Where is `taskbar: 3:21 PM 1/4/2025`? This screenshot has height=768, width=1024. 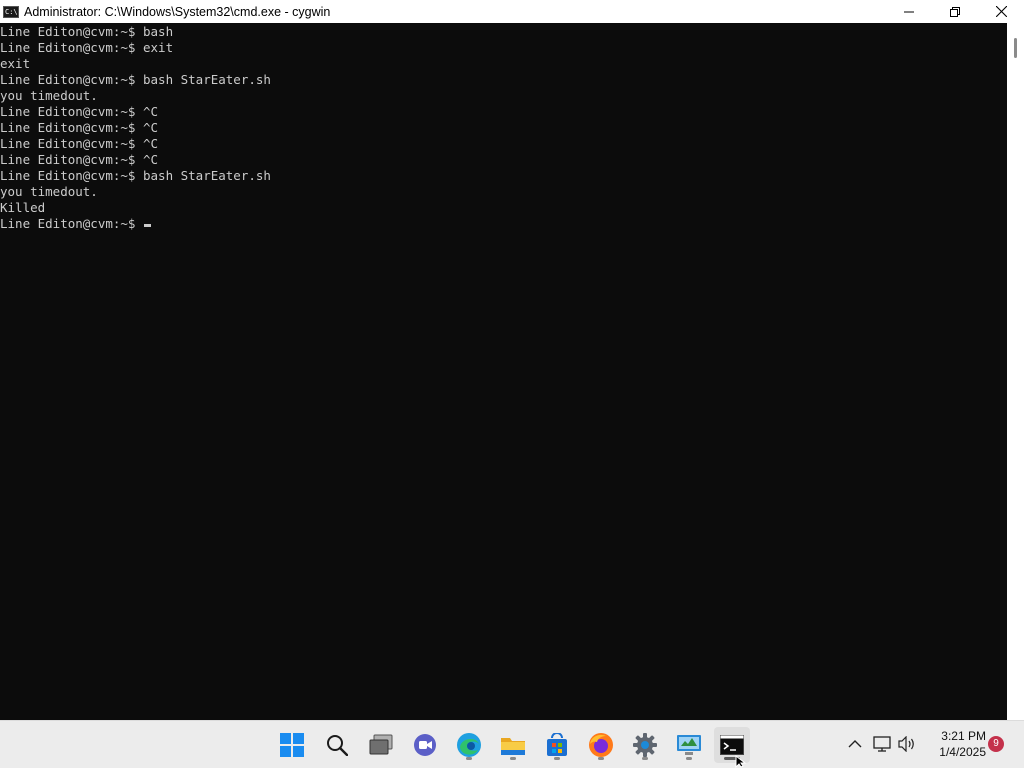
taskbar: 3:21 PM 1/4/2025 is located at coordinates (512, 744).